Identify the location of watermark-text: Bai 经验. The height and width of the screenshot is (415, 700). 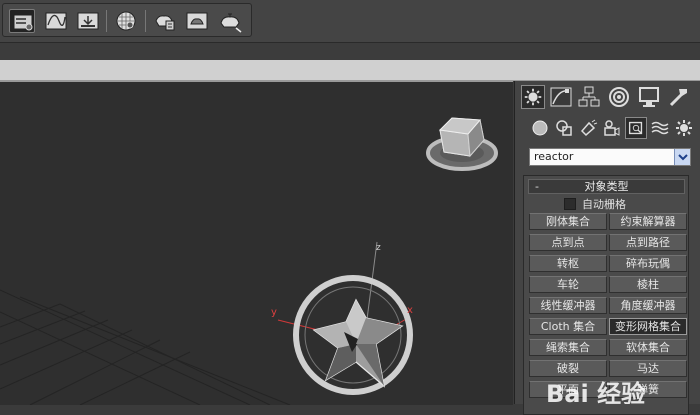
(595, 392).